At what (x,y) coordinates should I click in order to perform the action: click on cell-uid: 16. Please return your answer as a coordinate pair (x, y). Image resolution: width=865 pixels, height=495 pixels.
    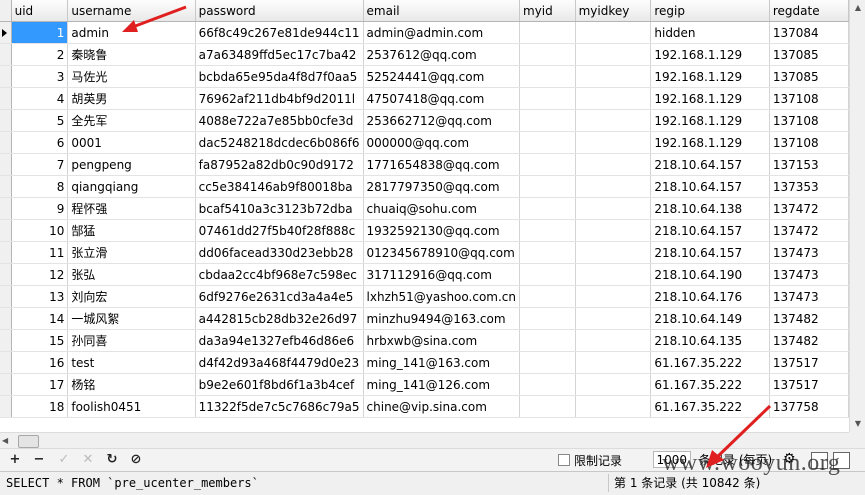
    Looking at the image, I should click on (40, 362).